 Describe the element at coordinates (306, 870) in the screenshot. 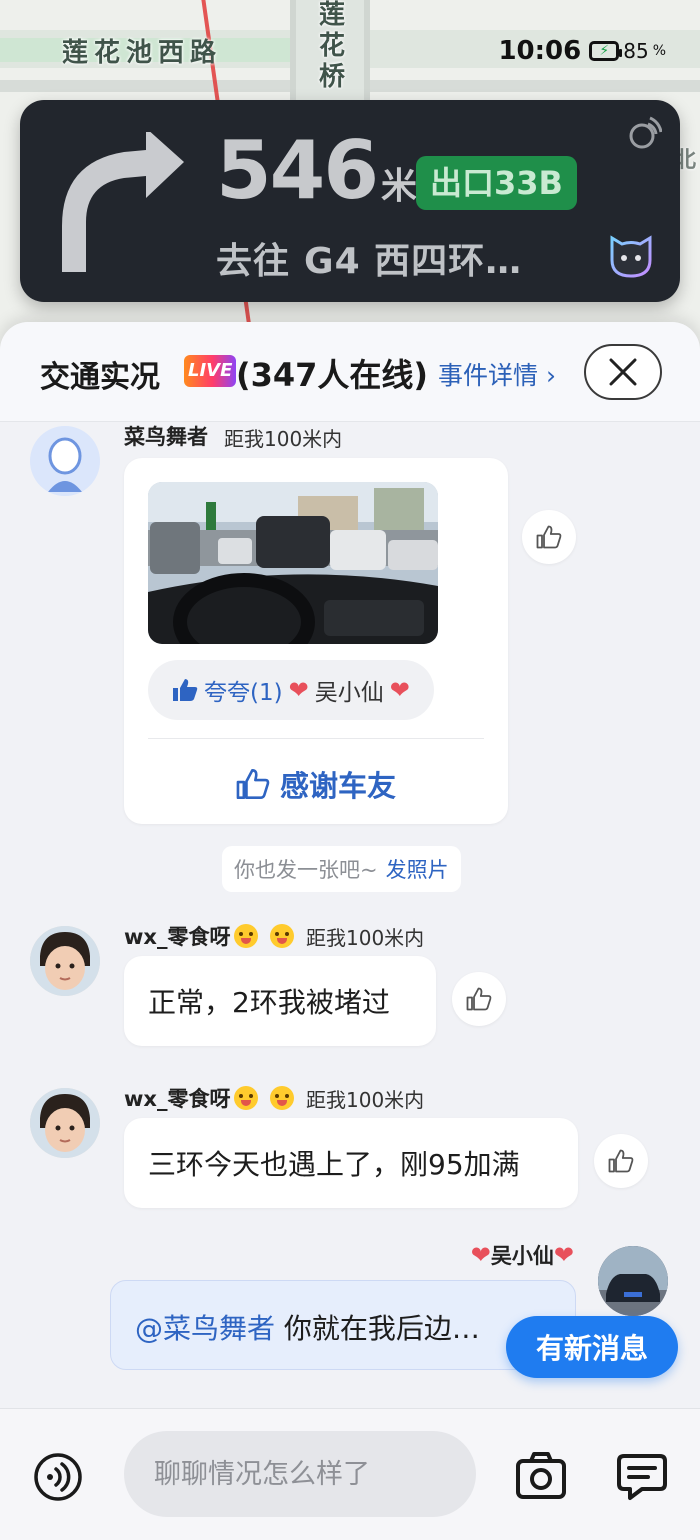

I see `hint-text: 你也发一张吧~` at that location.